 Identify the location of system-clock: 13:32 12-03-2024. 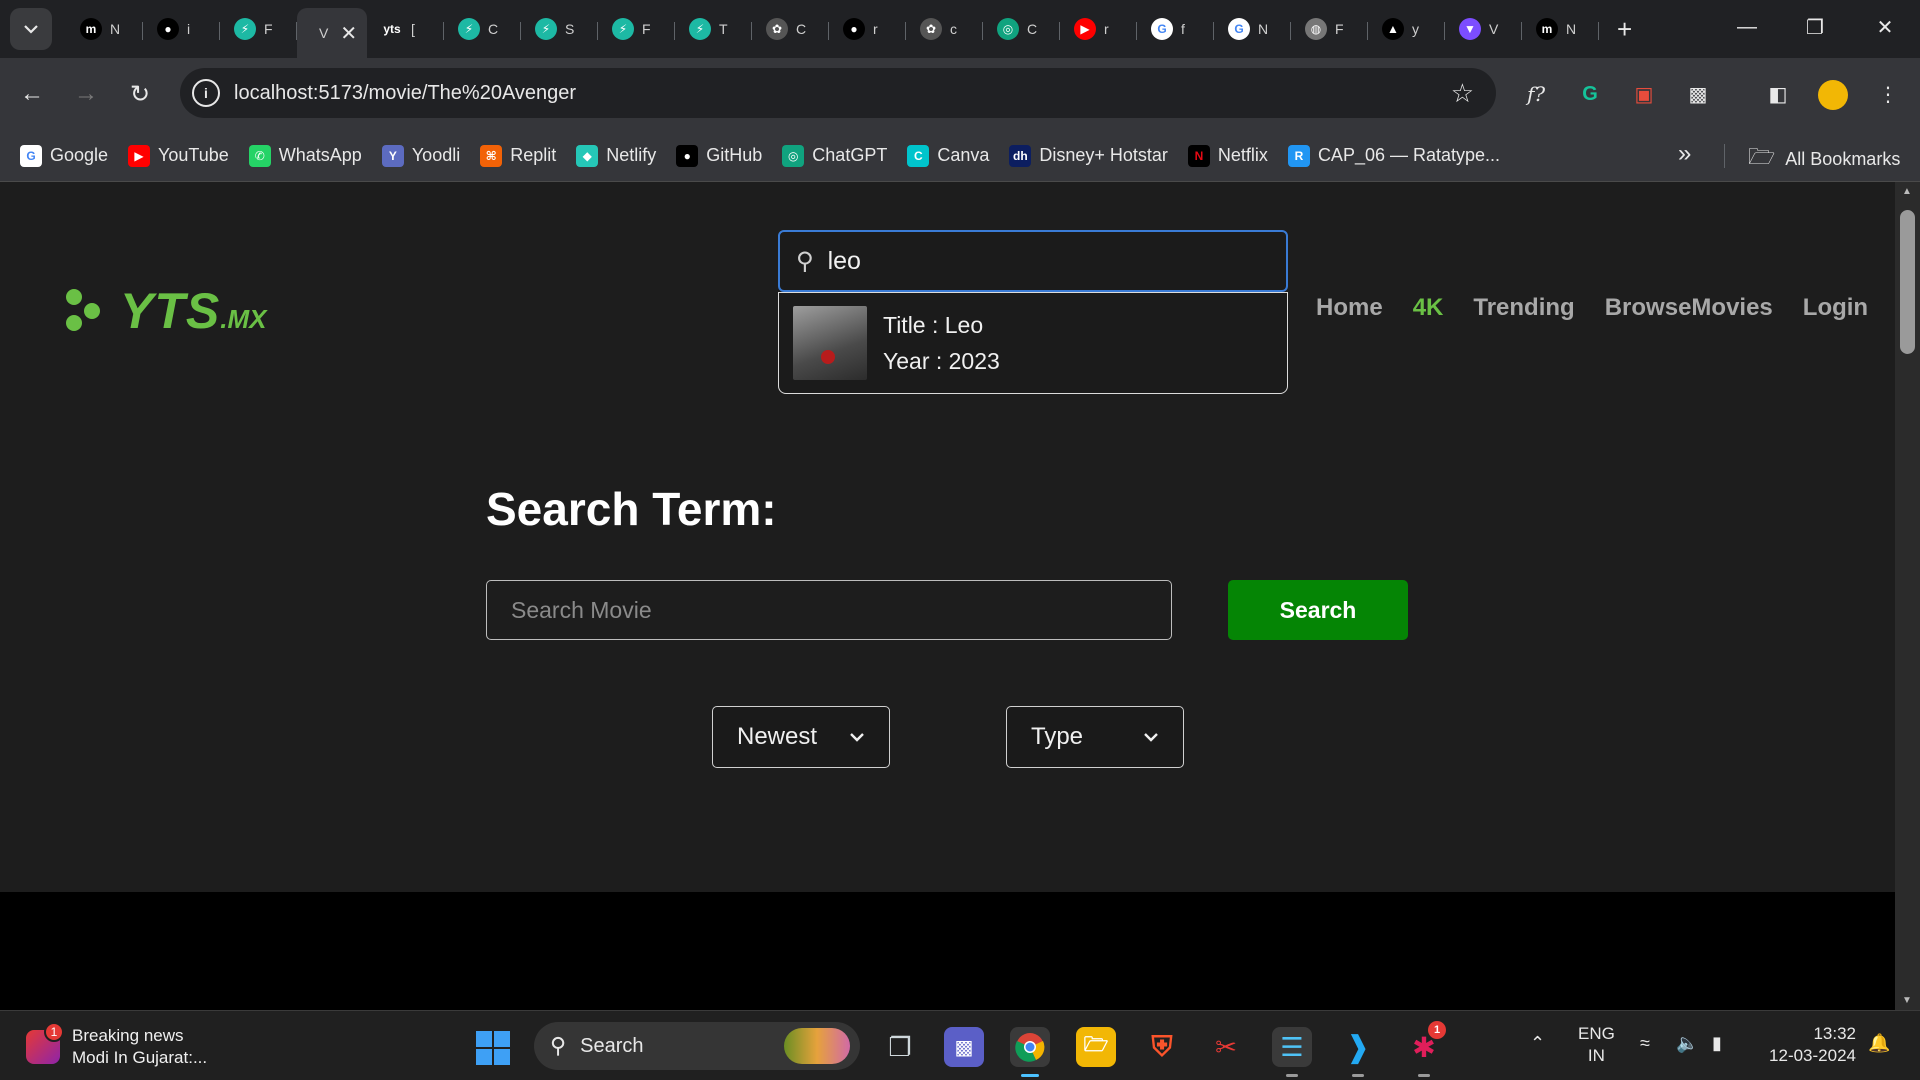
(1808, 1045).